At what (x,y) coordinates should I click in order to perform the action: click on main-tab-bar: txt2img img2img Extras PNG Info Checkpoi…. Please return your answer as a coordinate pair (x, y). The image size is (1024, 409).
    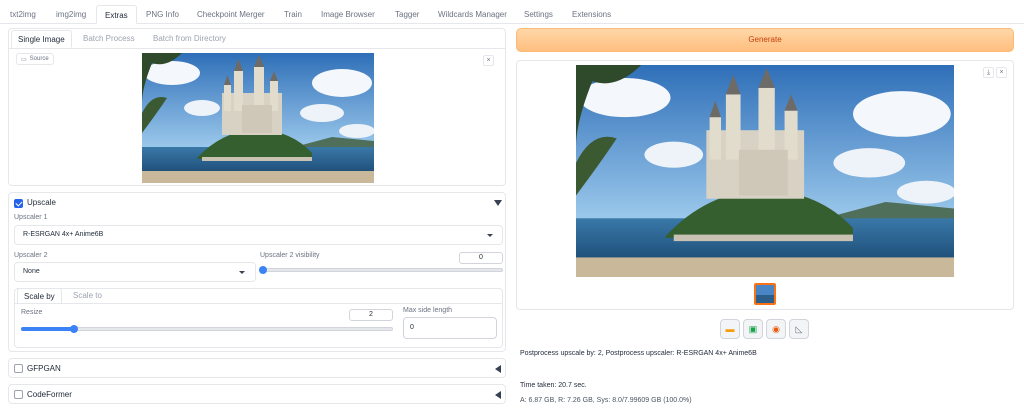
    Looking at the image, I should click on (512, 14).